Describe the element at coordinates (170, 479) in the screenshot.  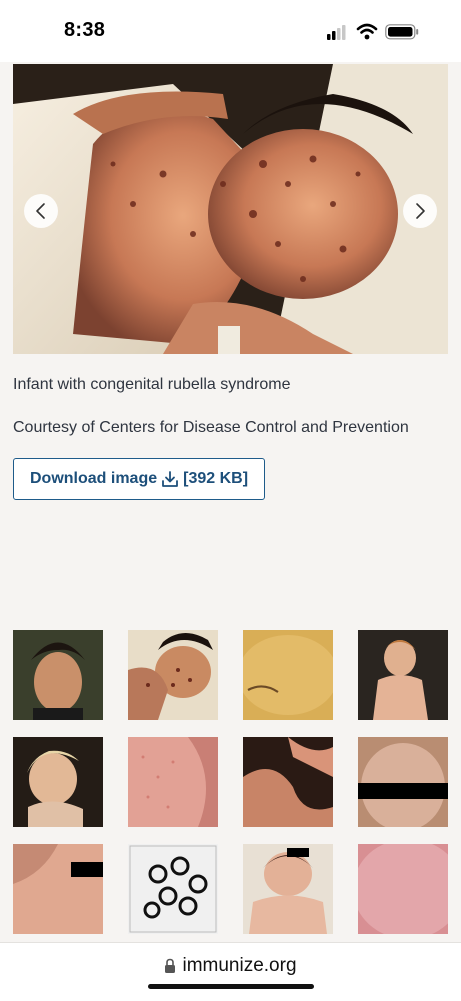
I see `download-icon` at that location.